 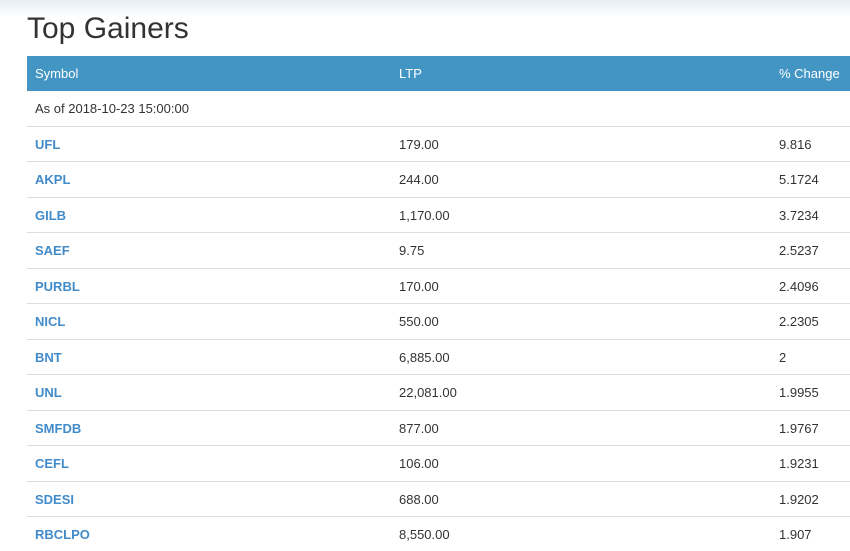 I want to click on ltp-cell: 8,550.00, so click(x=424, y=534).